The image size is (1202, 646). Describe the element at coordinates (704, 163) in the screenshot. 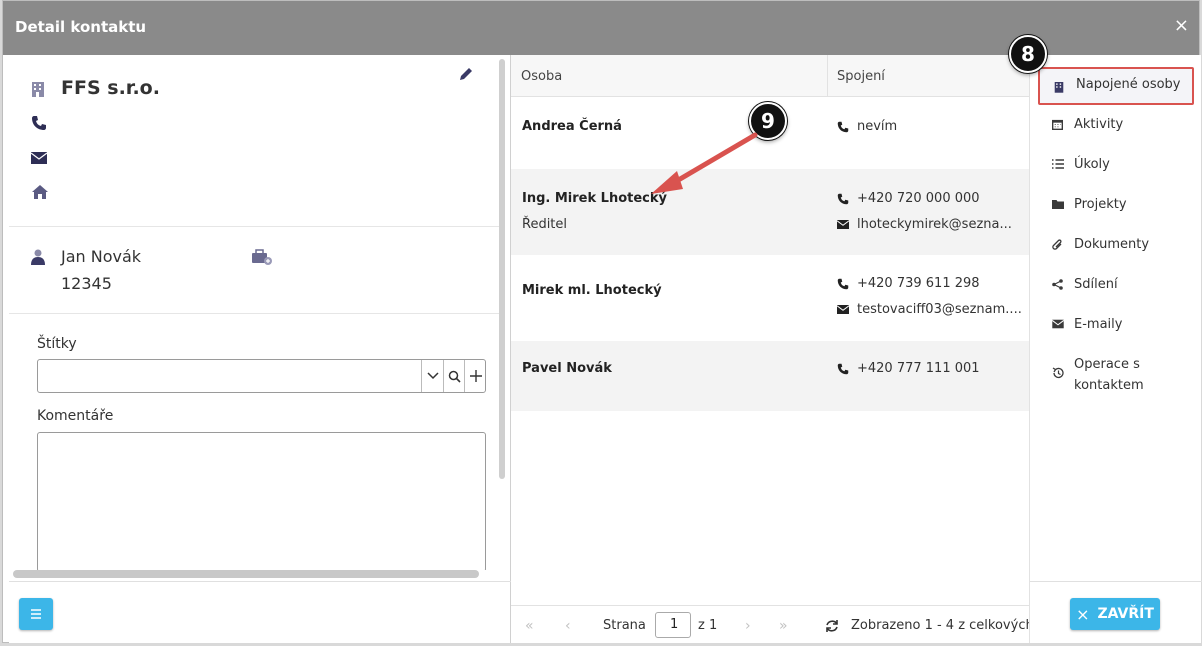

I see `annotation-arrow` at that location.